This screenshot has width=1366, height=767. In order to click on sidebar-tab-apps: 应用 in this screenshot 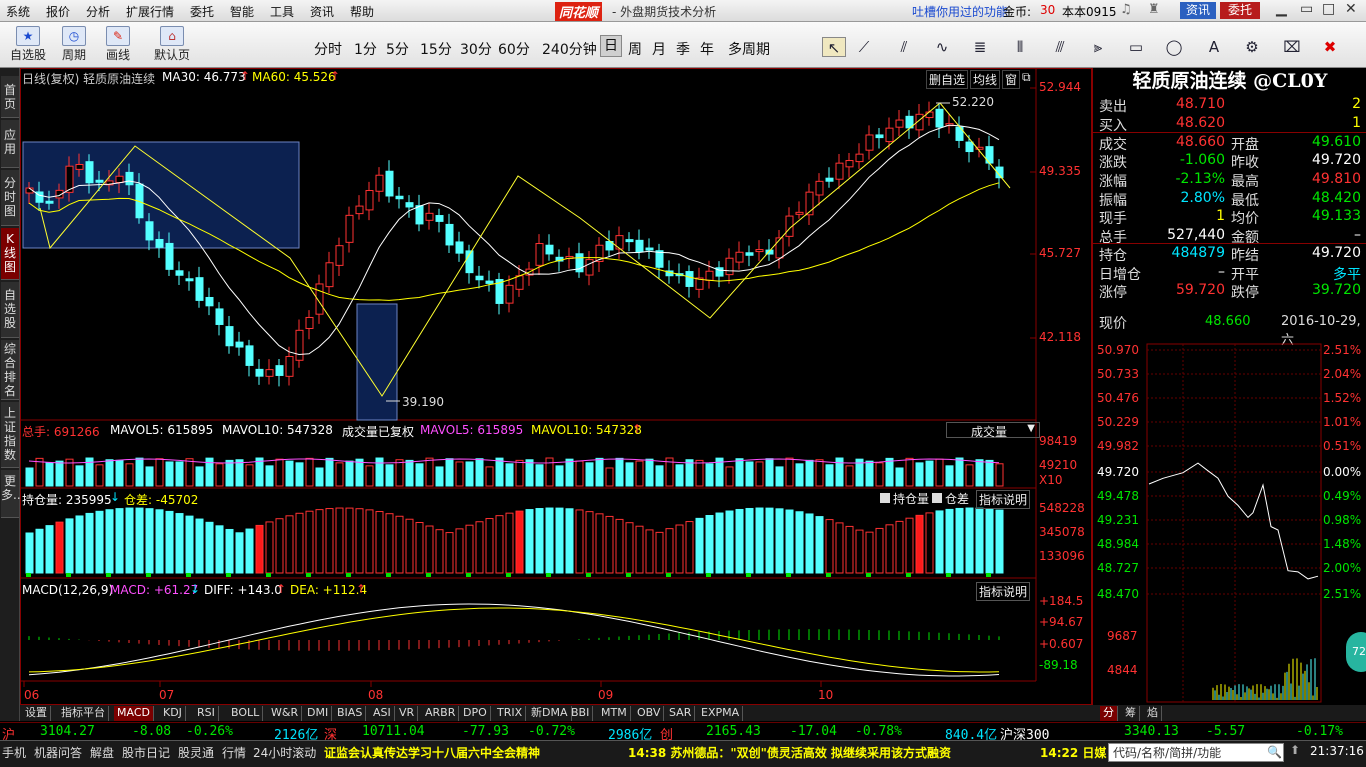, I will do `click(10, 144)`.